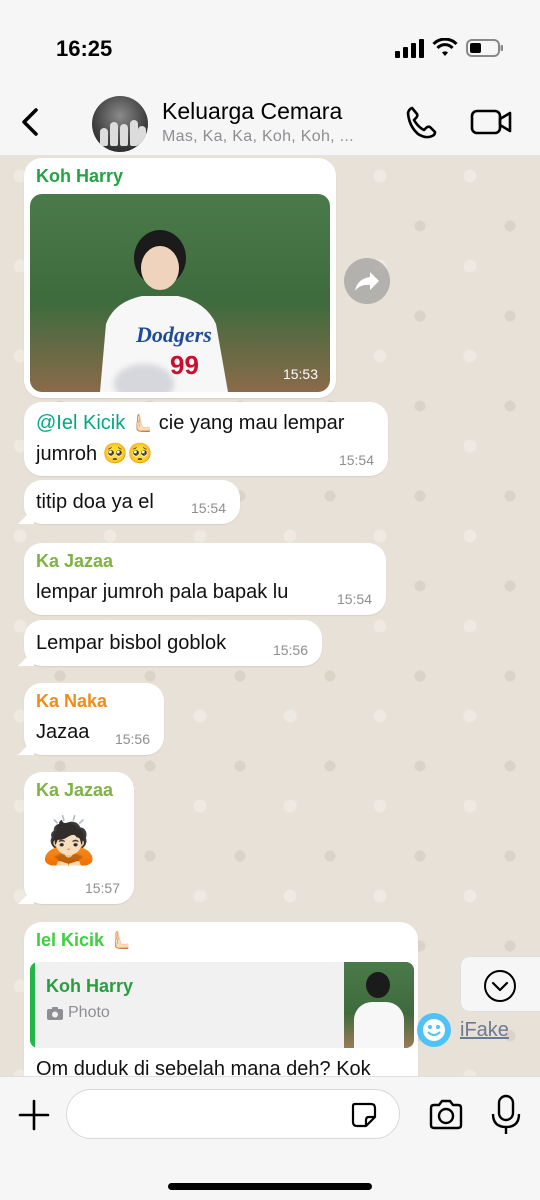 This screenshot has height=1200, width=540. What do you see at coordinates (422, 122) in the screenshot?
I see `phone-icon` at bounding box center [422, 122].